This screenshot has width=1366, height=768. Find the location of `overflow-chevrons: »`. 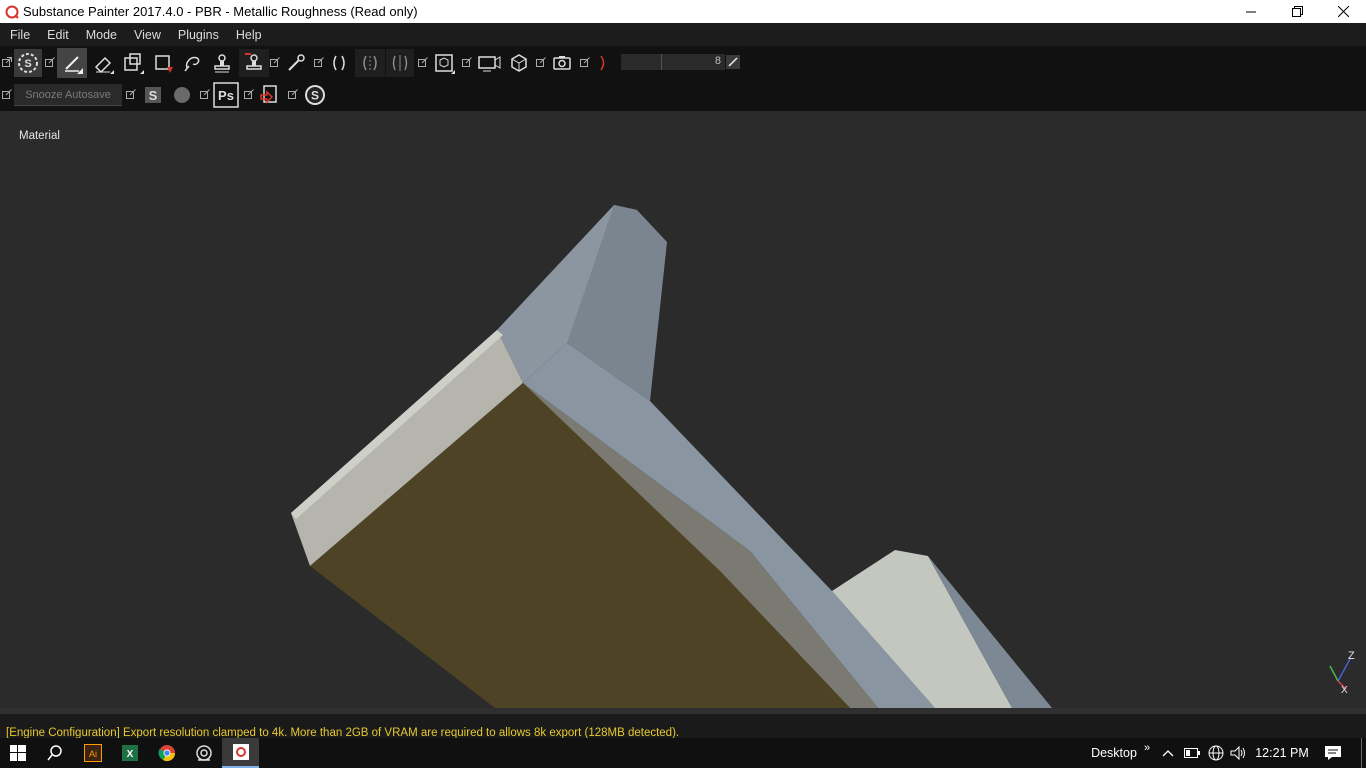

overflow-chevrons: » is located at coordinates (1147, 748).